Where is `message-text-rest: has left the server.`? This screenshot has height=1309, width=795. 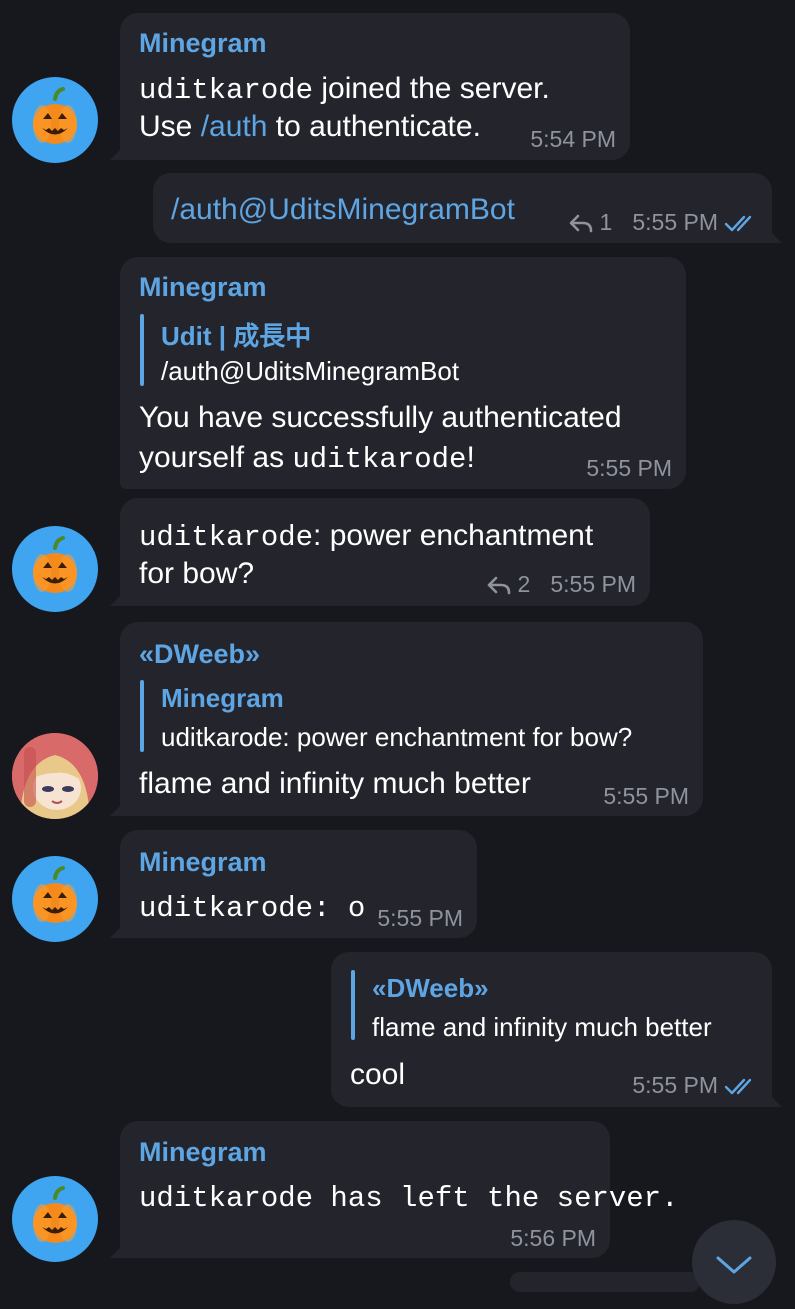
message-text-rest: has left the server. is located at coordinates (496, 1198).